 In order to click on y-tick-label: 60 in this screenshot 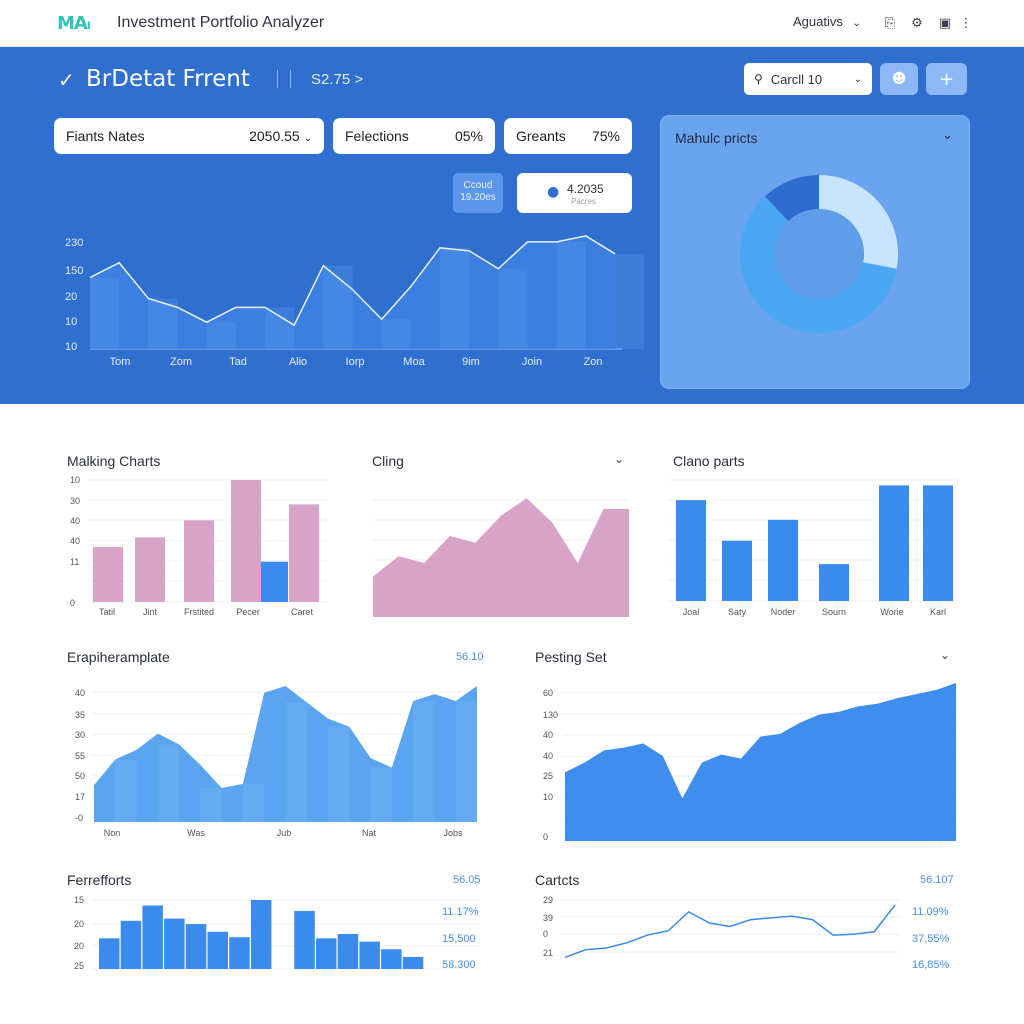, I will do `click(548, 693)`.